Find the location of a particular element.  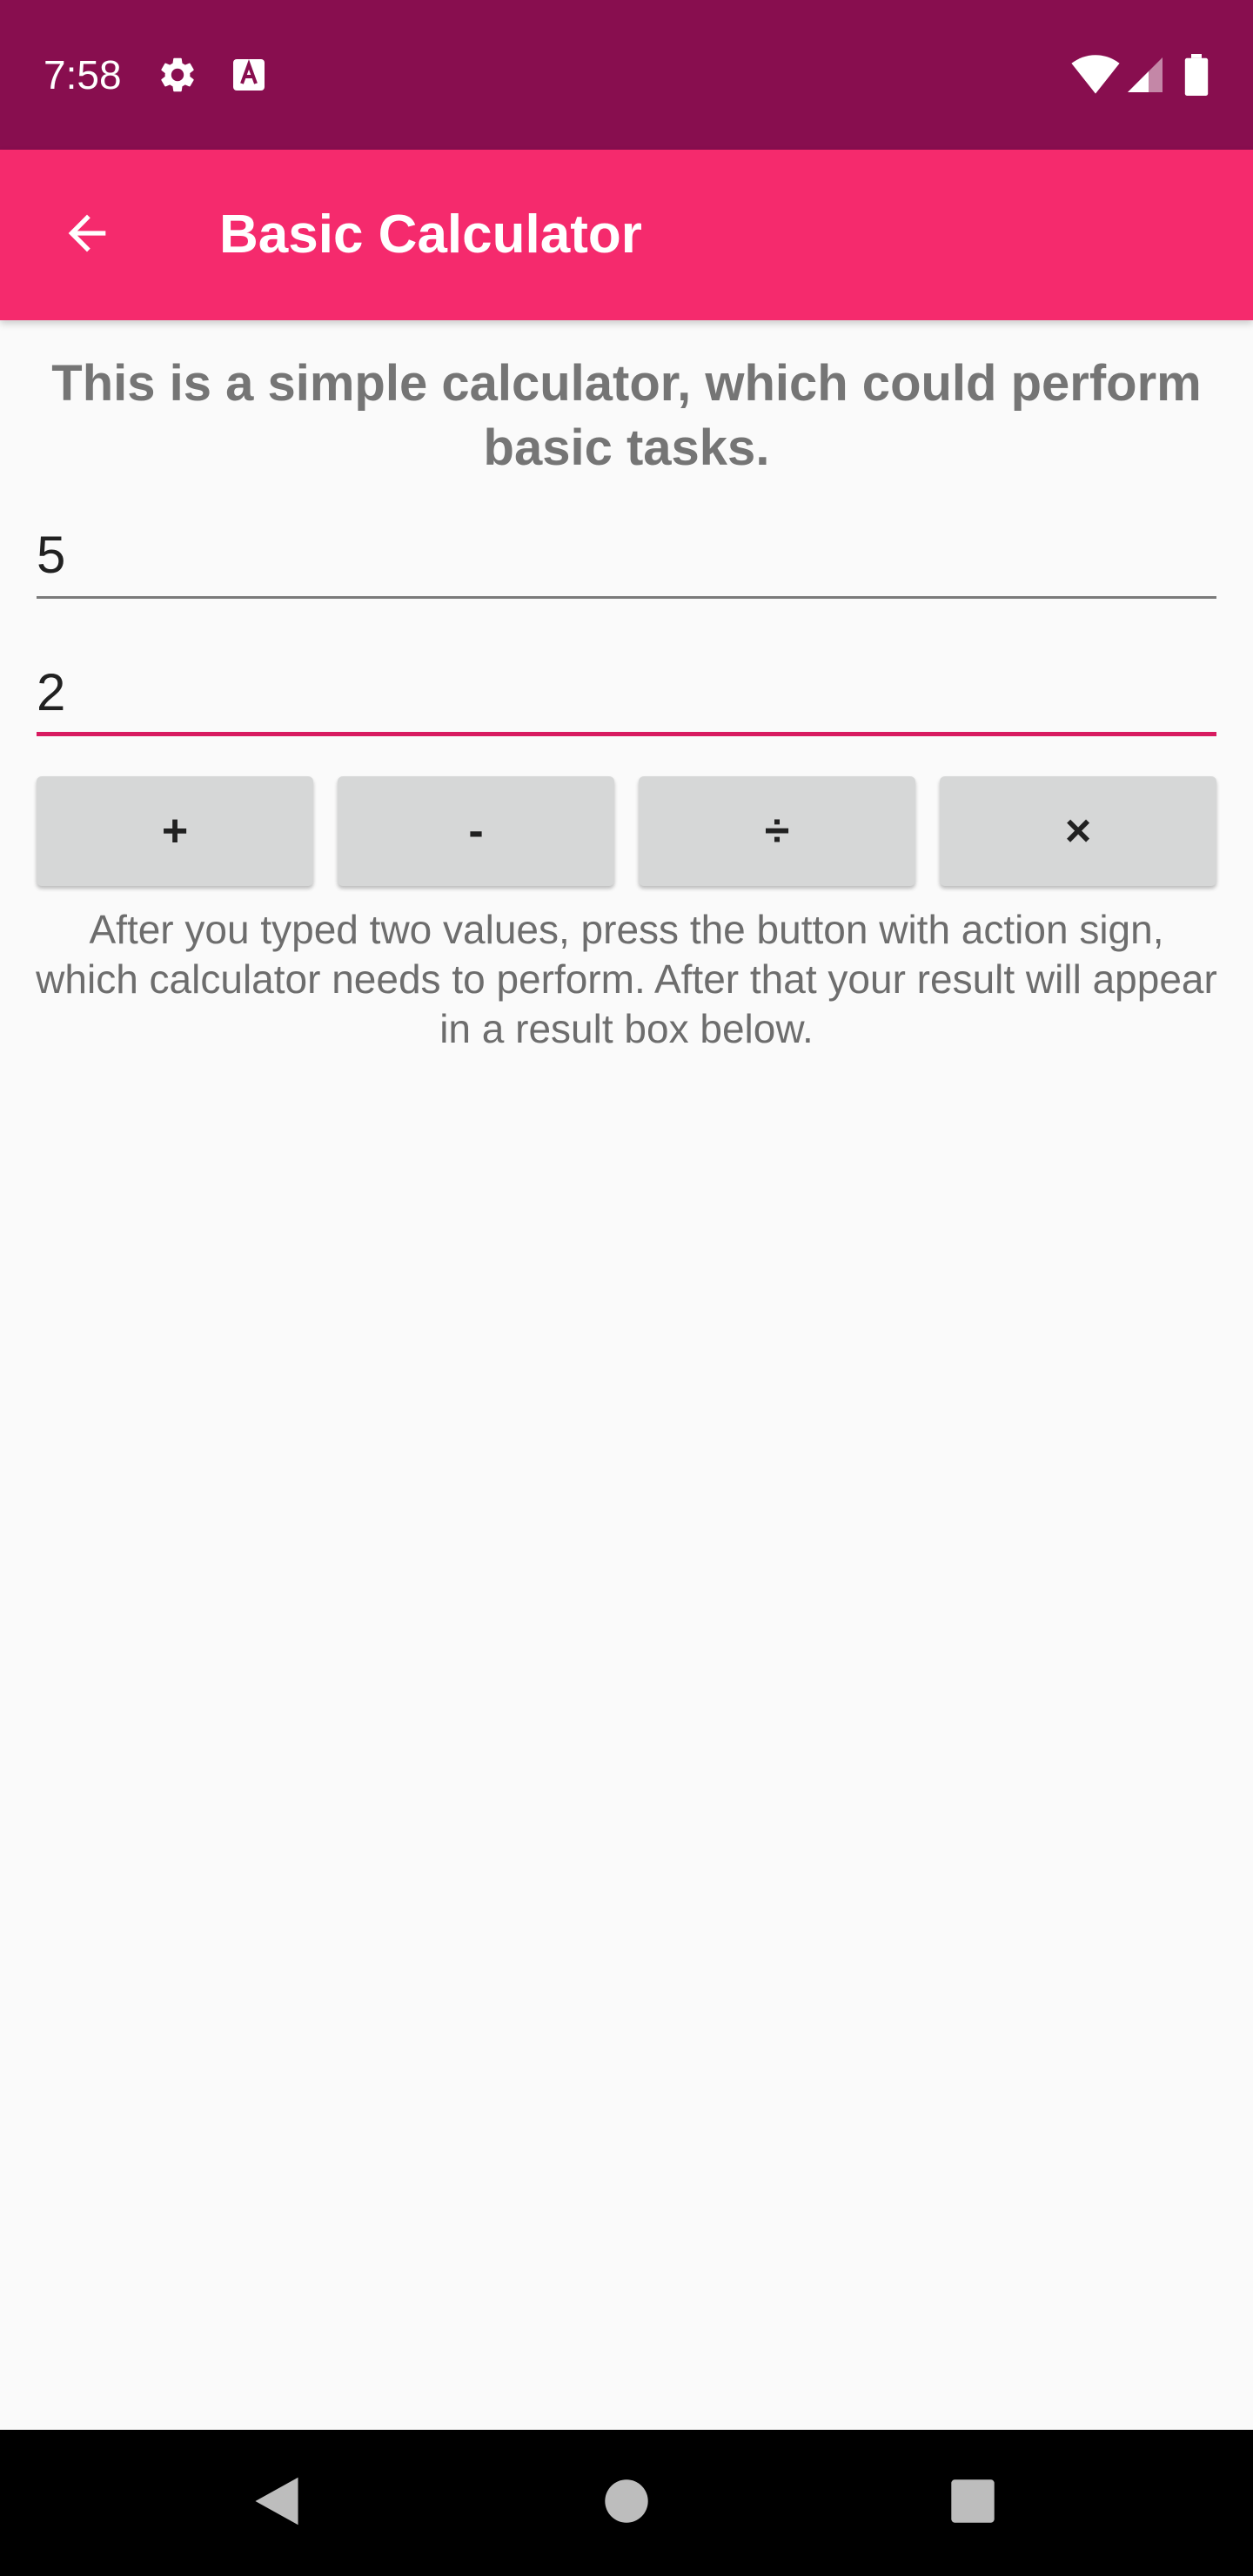

multiply-button: × is located at coordinates (1078, 831).